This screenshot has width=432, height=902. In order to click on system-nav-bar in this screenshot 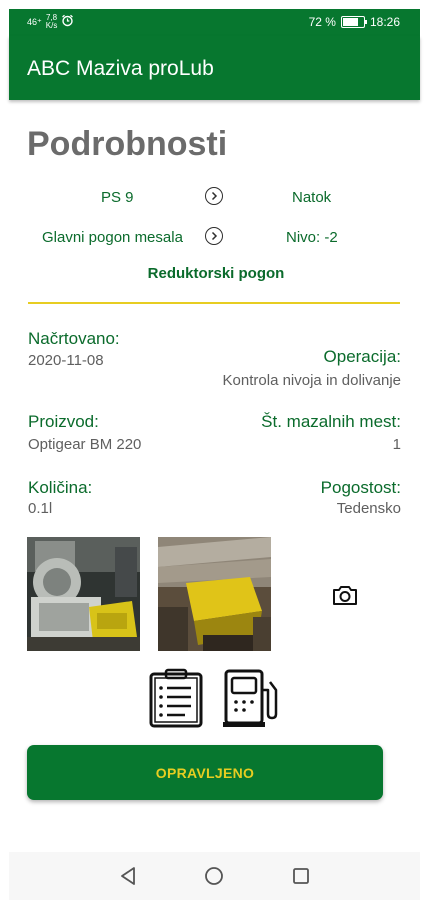, I will do `click(214, 876)`.